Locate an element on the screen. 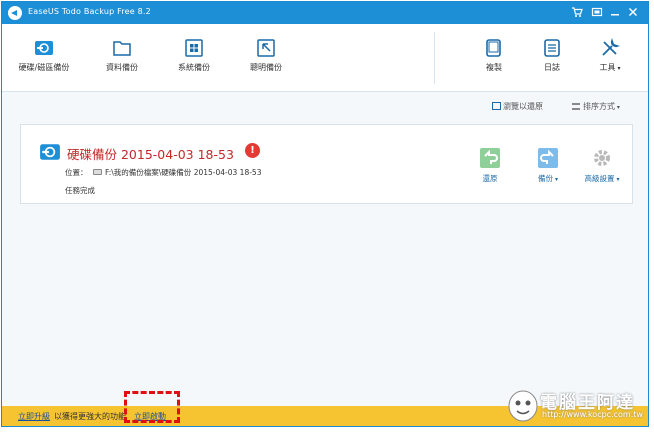 The height and width of the screenshot is (432, 654). drive-icon is located at coordinates (97, 172).